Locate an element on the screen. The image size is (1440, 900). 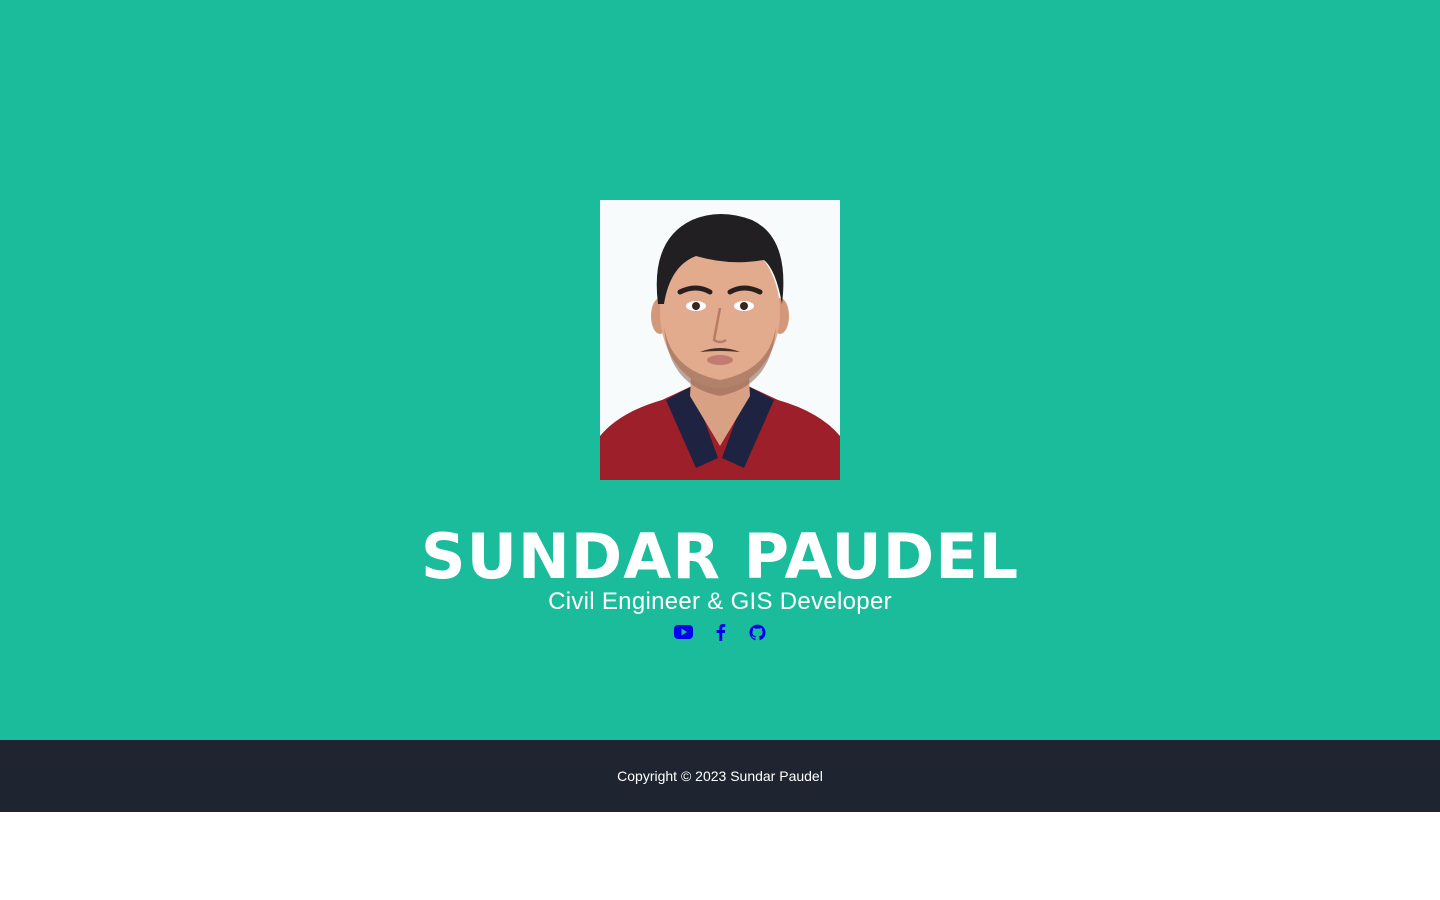
youtube-icon is located at coordinates (683, 632).